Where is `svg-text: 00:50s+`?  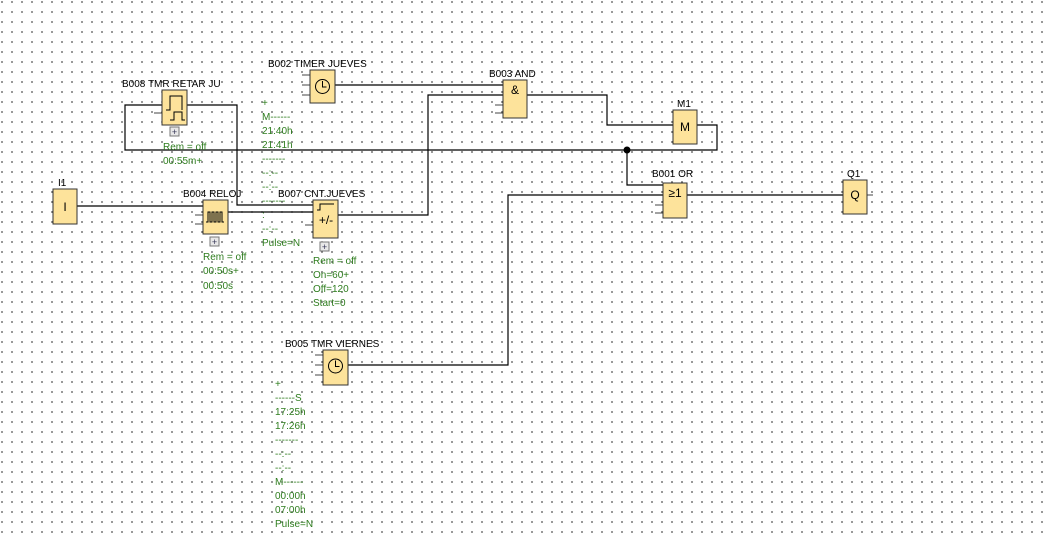 svg-text: 00:50s+ is located at coordinates (221, 271).